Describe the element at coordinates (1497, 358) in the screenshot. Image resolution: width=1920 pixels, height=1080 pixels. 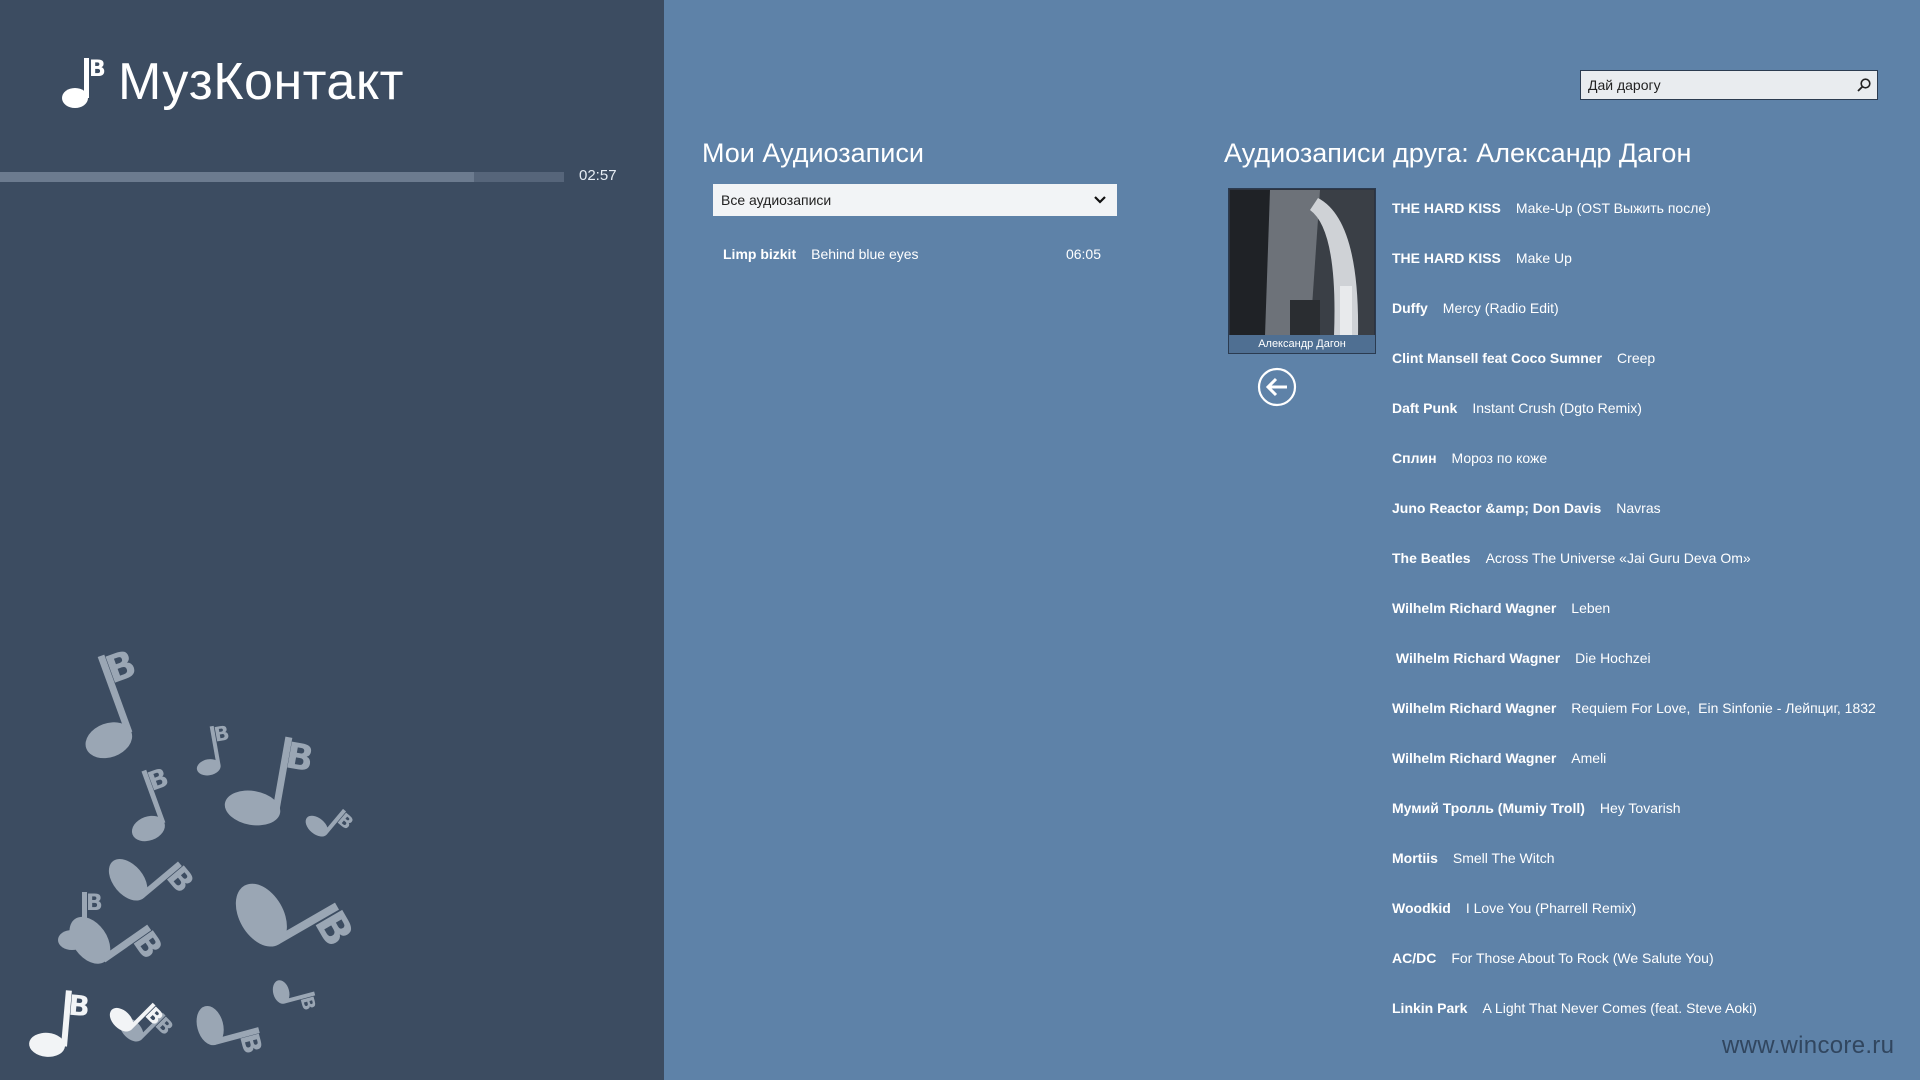
I see `track-artist: Clint Mansell feat Coco Sumner` at that location.